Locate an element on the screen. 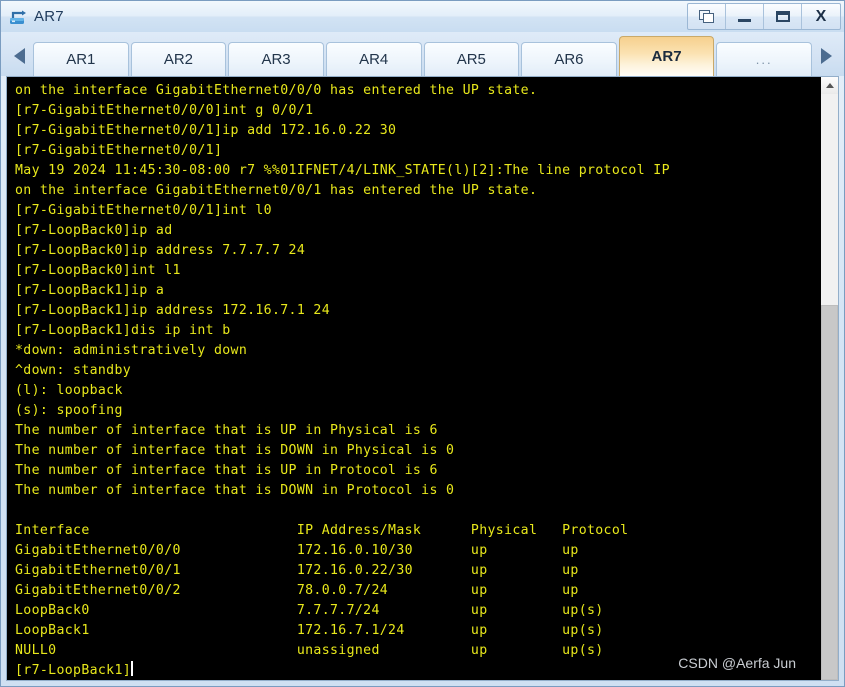 Image resolution: width=845 pixels, height=687 pixels. scrollbar-track is located at coordinates (829, 387).